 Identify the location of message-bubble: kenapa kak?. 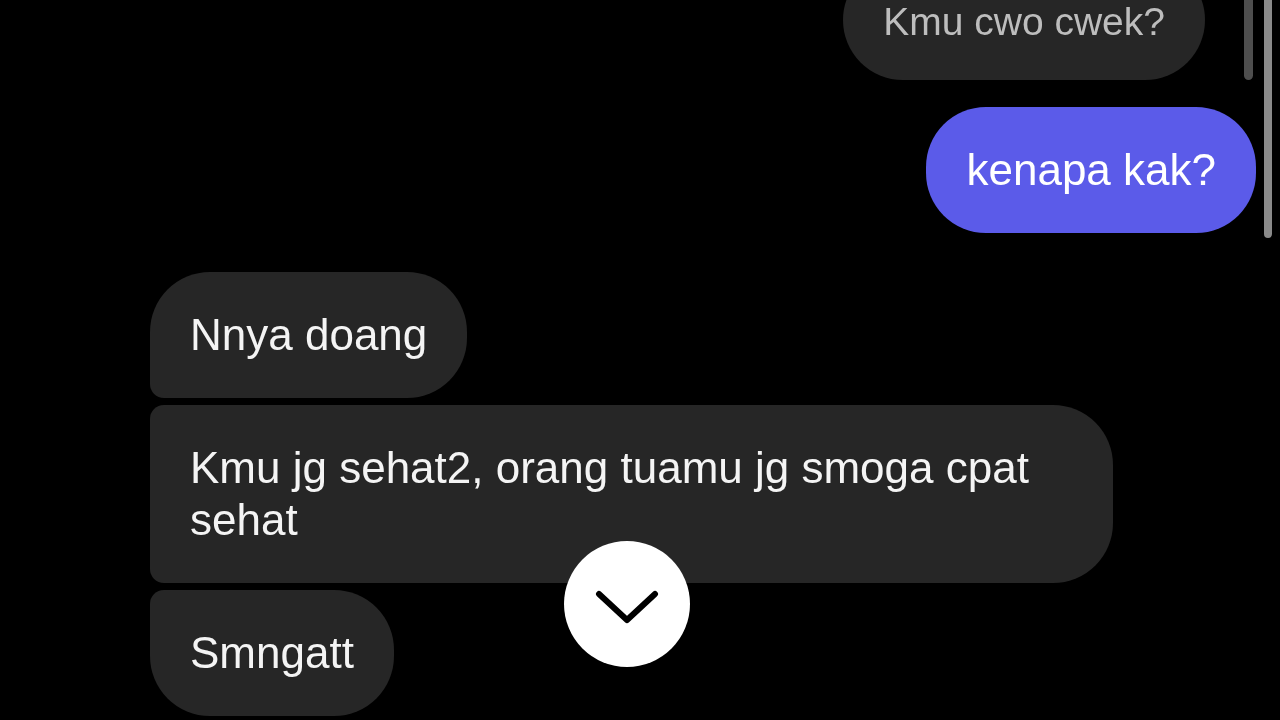
(1091, 170).